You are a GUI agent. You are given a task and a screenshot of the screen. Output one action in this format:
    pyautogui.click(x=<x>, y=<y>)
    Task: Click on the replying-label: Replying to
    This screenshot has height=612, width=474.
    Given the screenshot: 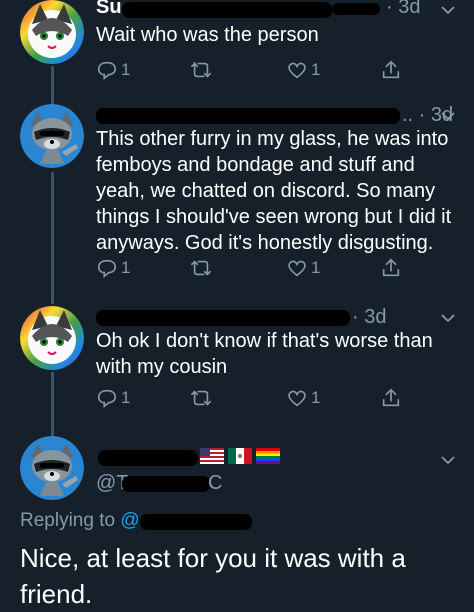 What is the action you would take?
    pyautogui.click(x=68, y=520)
    